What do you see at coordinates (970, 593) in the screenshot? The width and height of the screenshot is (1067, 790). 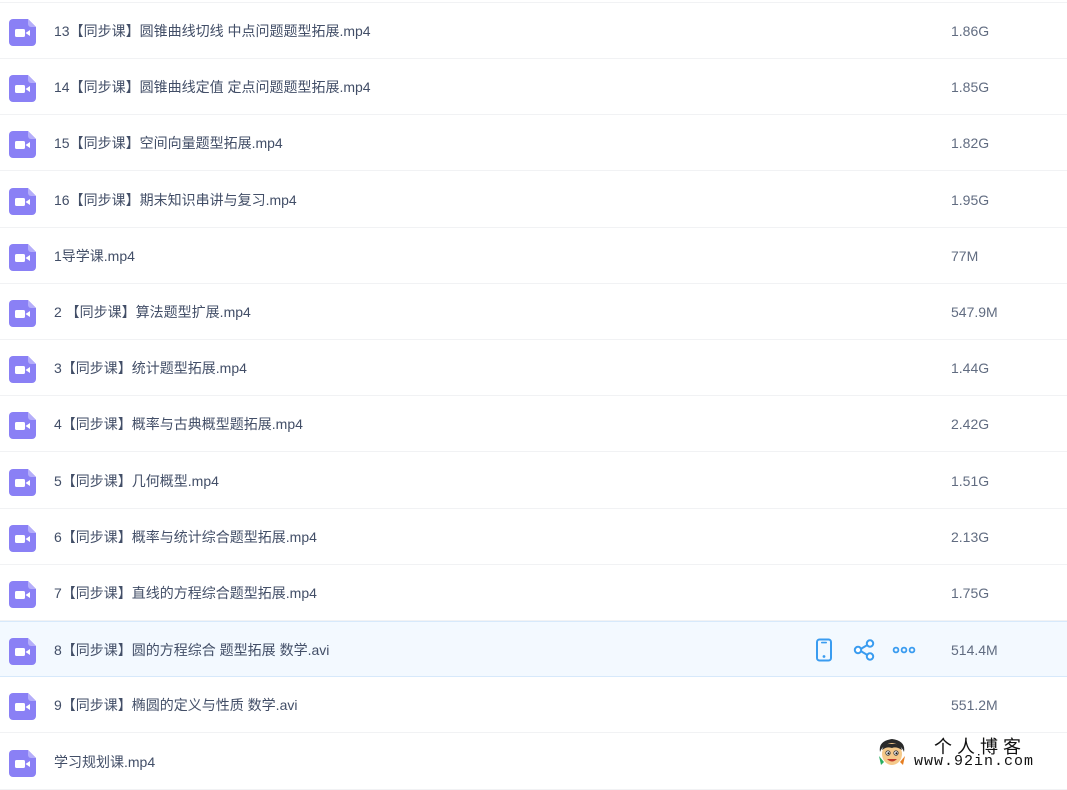 I see `file-size: 1.75G` at bounding box center [970, 593].